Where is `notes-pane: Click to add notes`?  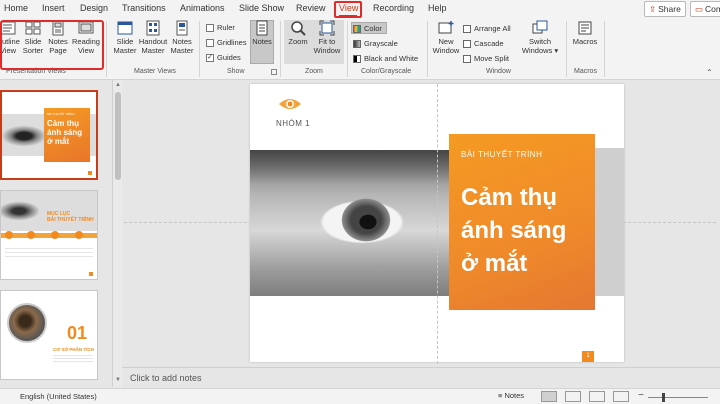
notes-pane: Click to add notes is located at coordinates (421, 377).